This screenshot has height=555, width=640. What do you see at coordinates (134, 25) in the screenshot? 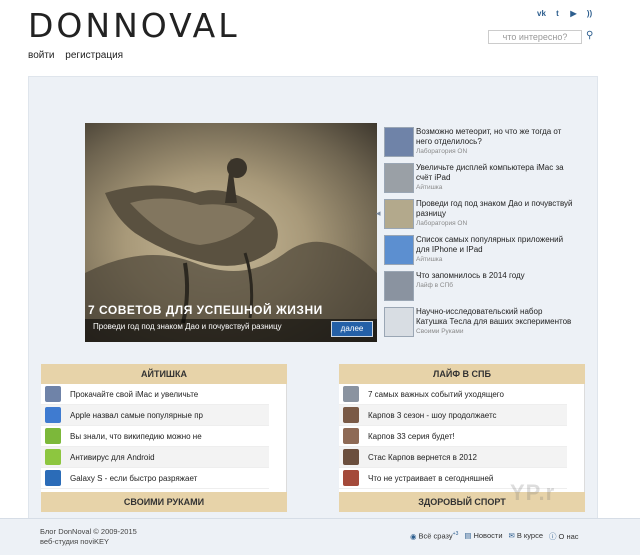
I see `site-logo: DONNOVAL` at bounding box center [134, 25].